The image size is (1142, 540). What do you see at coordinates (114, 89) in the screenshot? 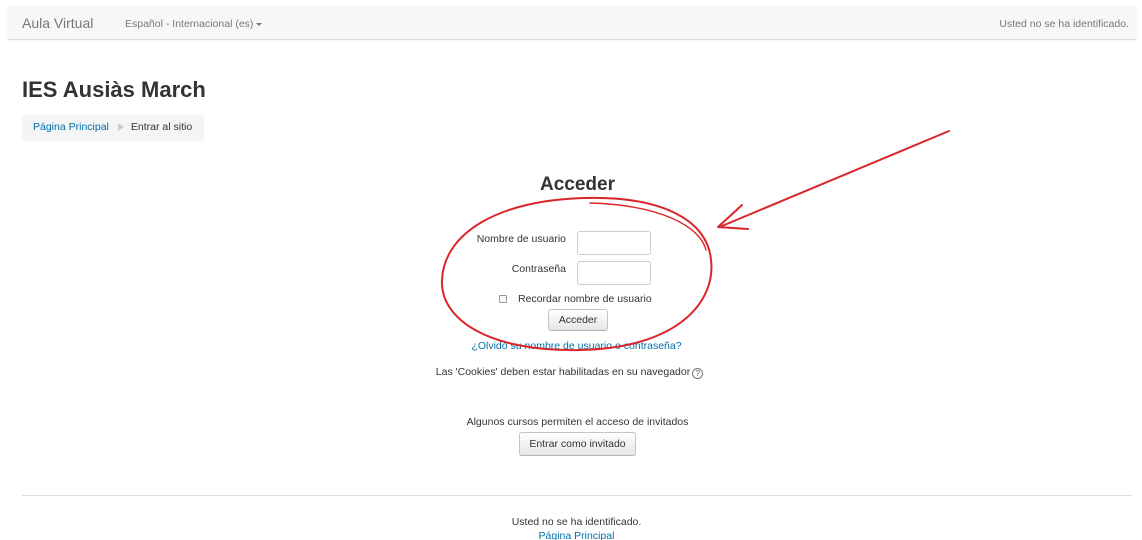
I see `page-title: IES Ausiàs March` at bounding box center [114, 89].